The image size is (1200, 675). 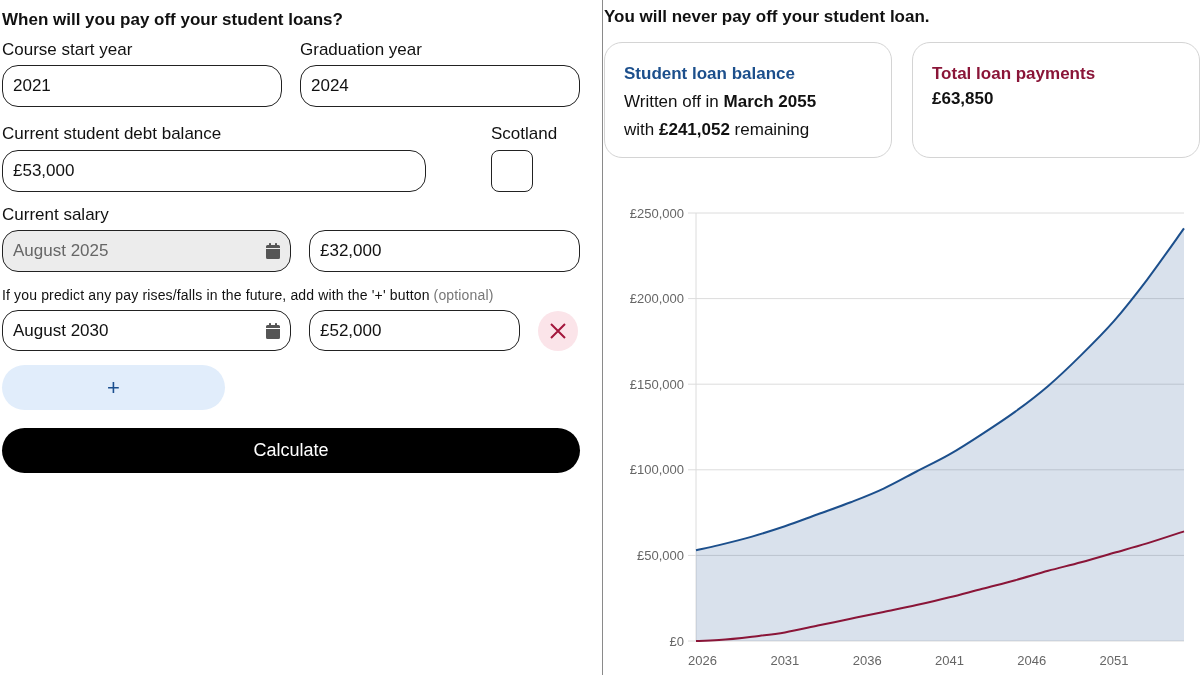 I want to click on hint-text: If you predict any pay rises/falls in the future, add with the '+' button, so click(x=216, y=295).